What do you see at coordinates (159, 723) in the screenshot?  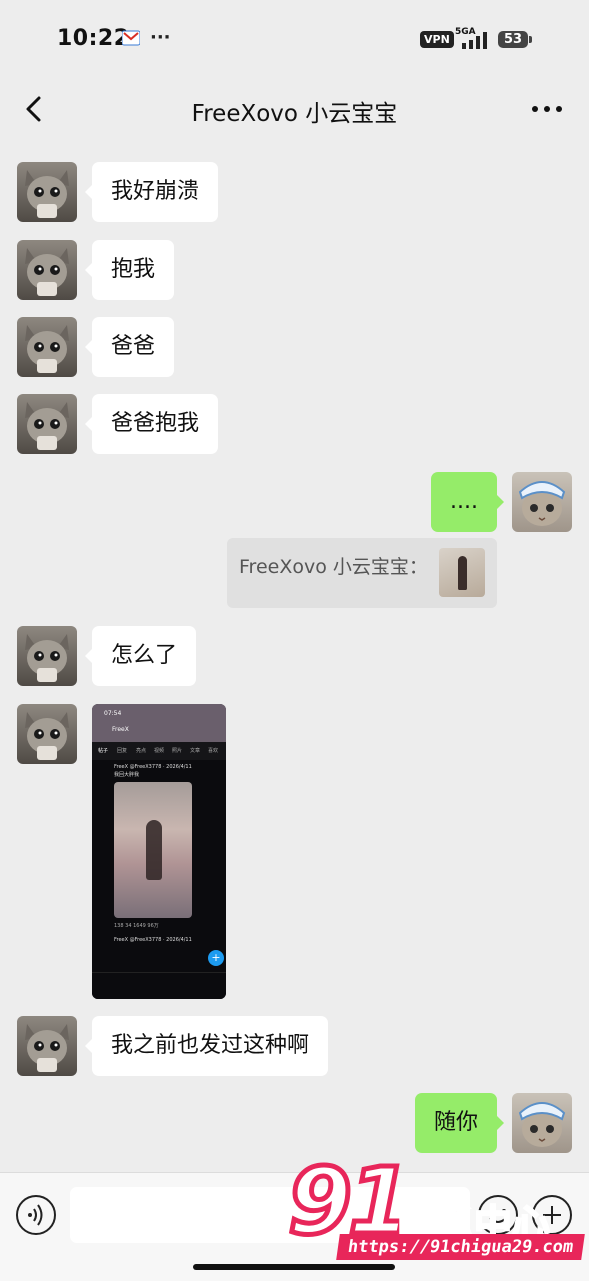 I see `screenshot-header: 07:54 FreeX` at bounding box center [159, 723].